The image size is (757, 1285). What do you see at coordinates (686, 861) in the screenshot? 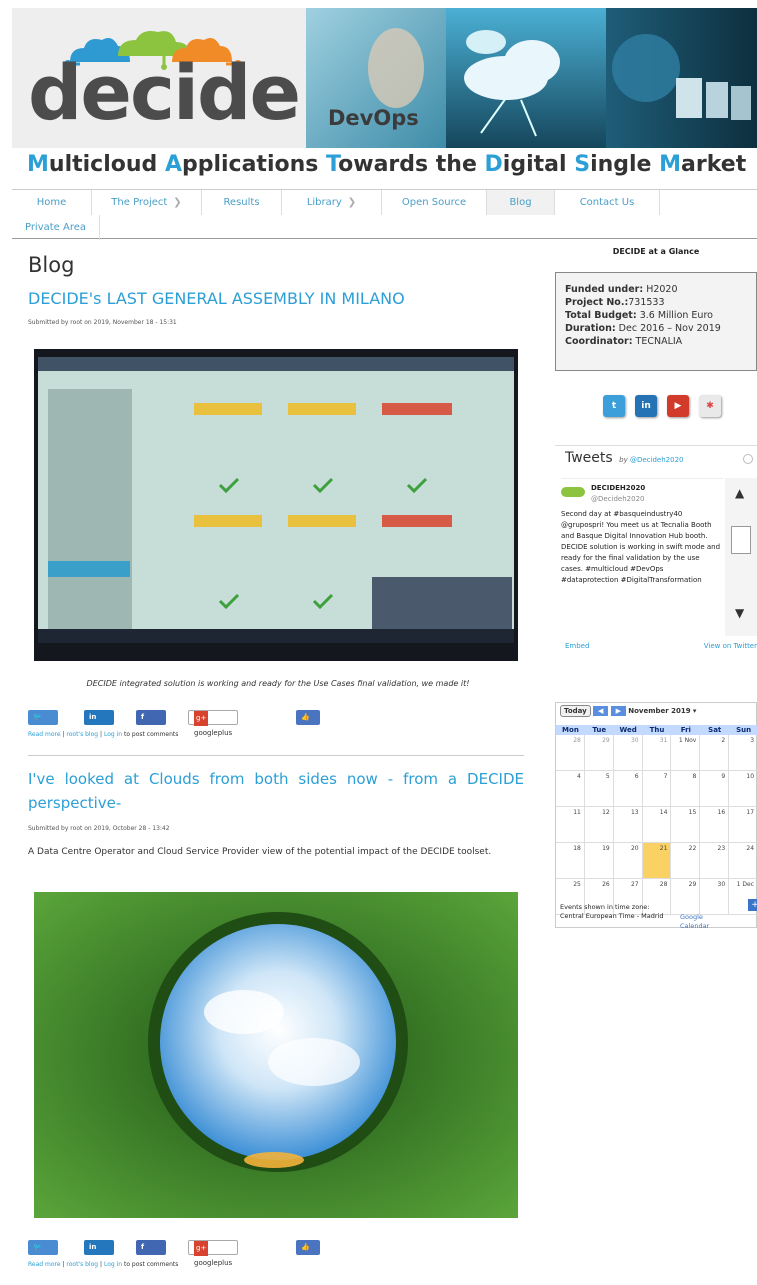
I see `calendar-day-cell: 22` at bounding box center [686, 861].